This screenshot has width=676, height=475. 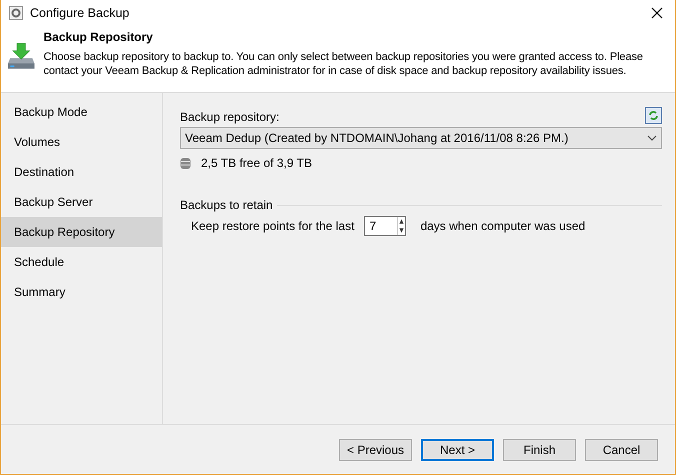 I want to click on sidebar-item: Destination, so click(x=81, y=172).